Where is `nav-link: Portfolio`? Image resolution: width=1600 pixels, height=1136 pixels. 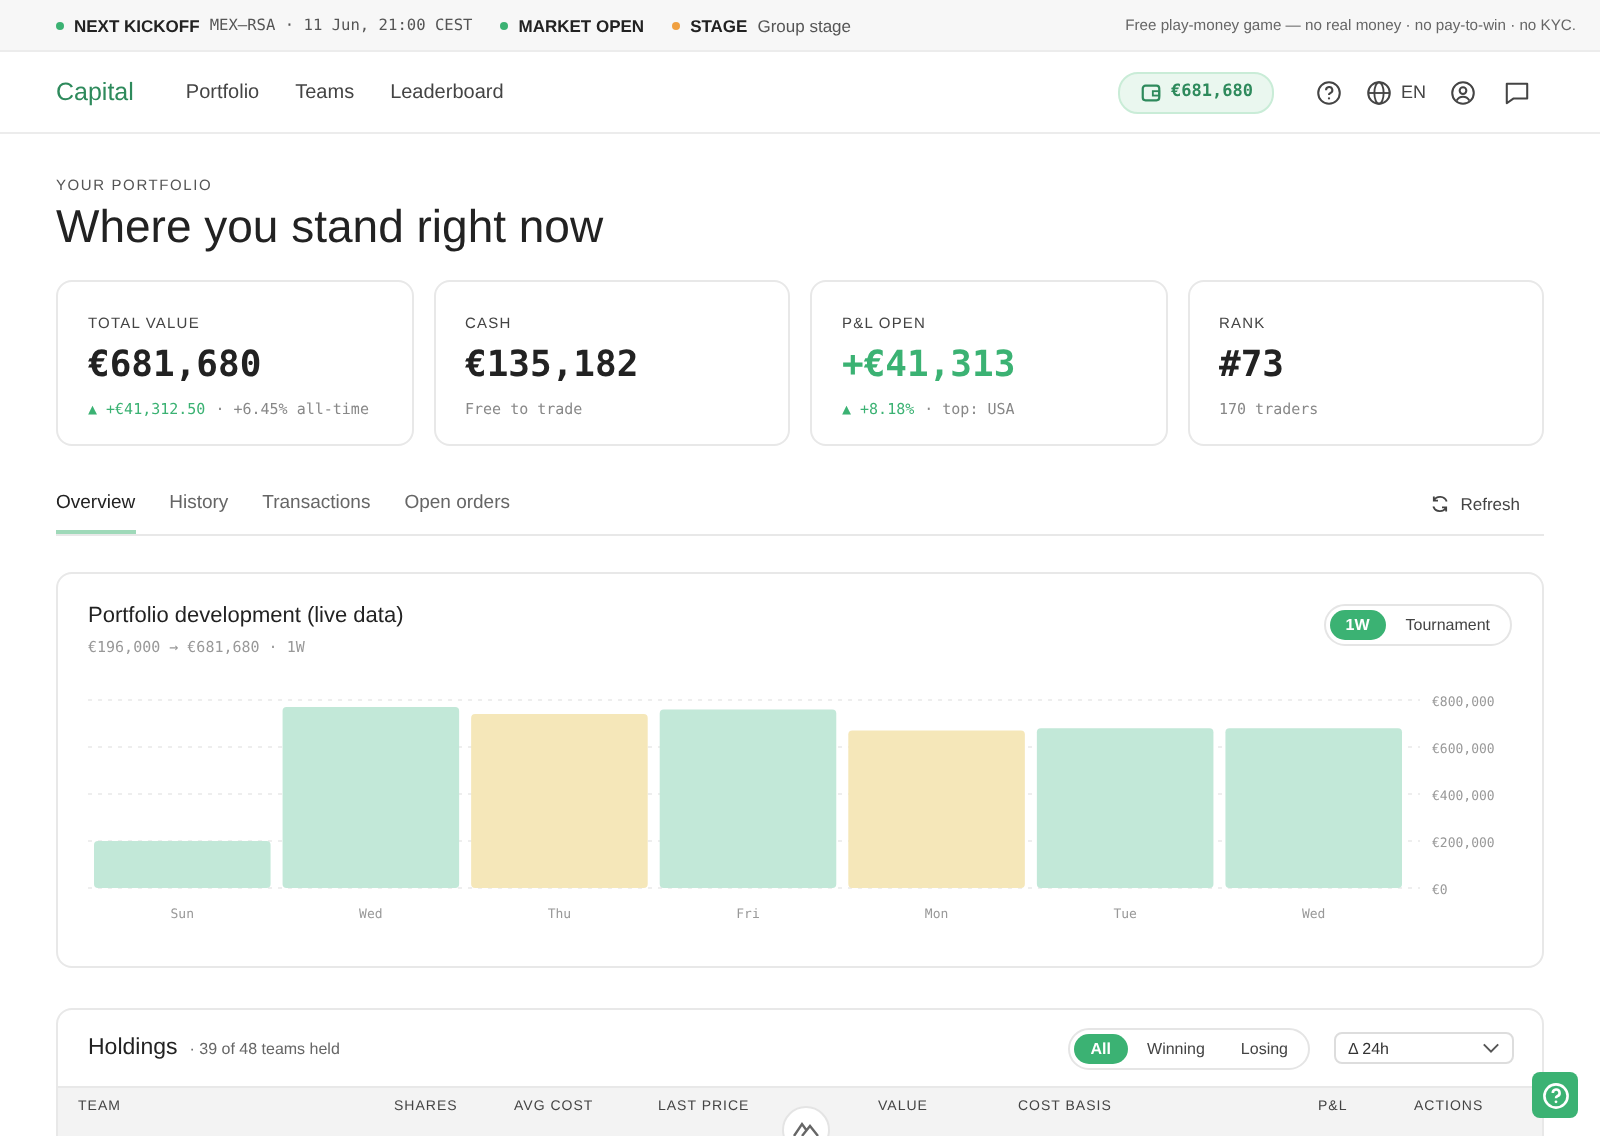
nav-link: Portfolio is located at coordinates (222, 92).